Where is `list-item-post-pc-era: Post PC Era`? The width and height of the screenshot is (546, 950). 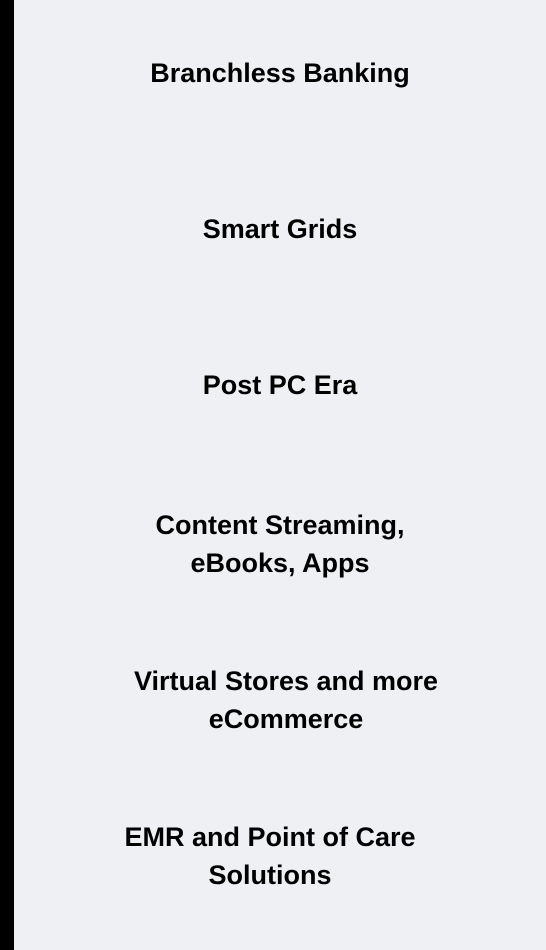
list-item-post-pc-era: Post PC Era is located at coordinates (280, 385).